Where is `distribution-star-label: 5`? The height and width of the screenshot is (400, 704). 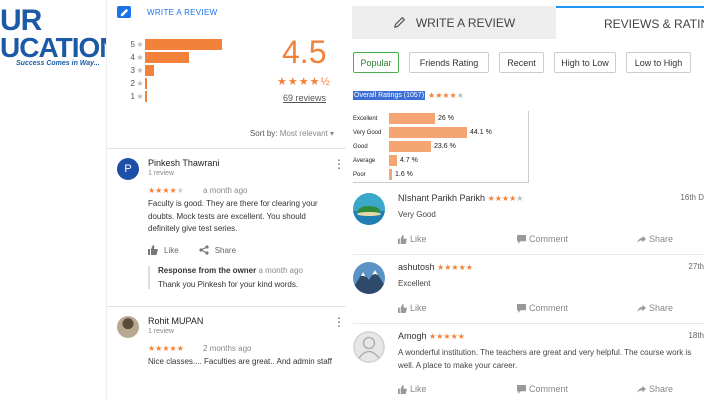
distribution-star-label: 5 is located at coordinates (132, 44).